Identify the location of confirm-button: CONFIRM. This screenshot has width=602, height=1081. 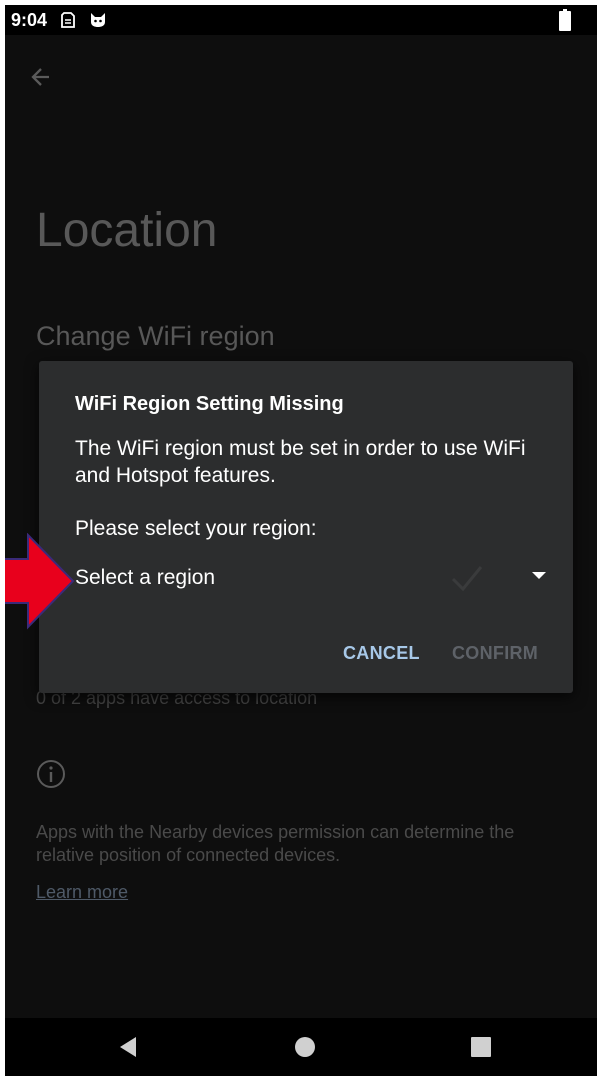
(495, 653).